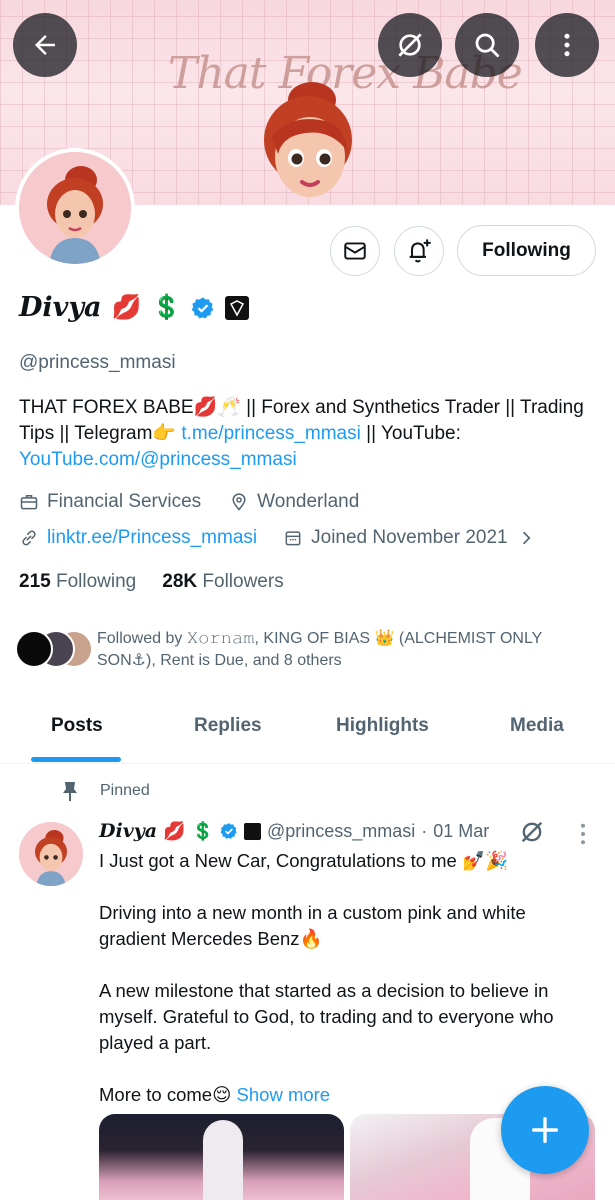  Describe the element at coordinates (271, 433) in the screenshot. I see `bio-telegram-link: t.me/princess_mmasi` at that location.